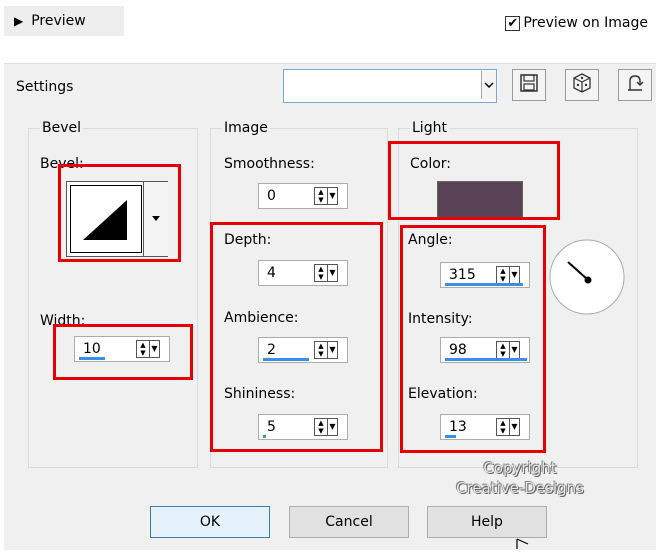 This screenshot has height=554, width=660. I want to click on depth-dropdown-arrow: ▼, so click(333, 273).